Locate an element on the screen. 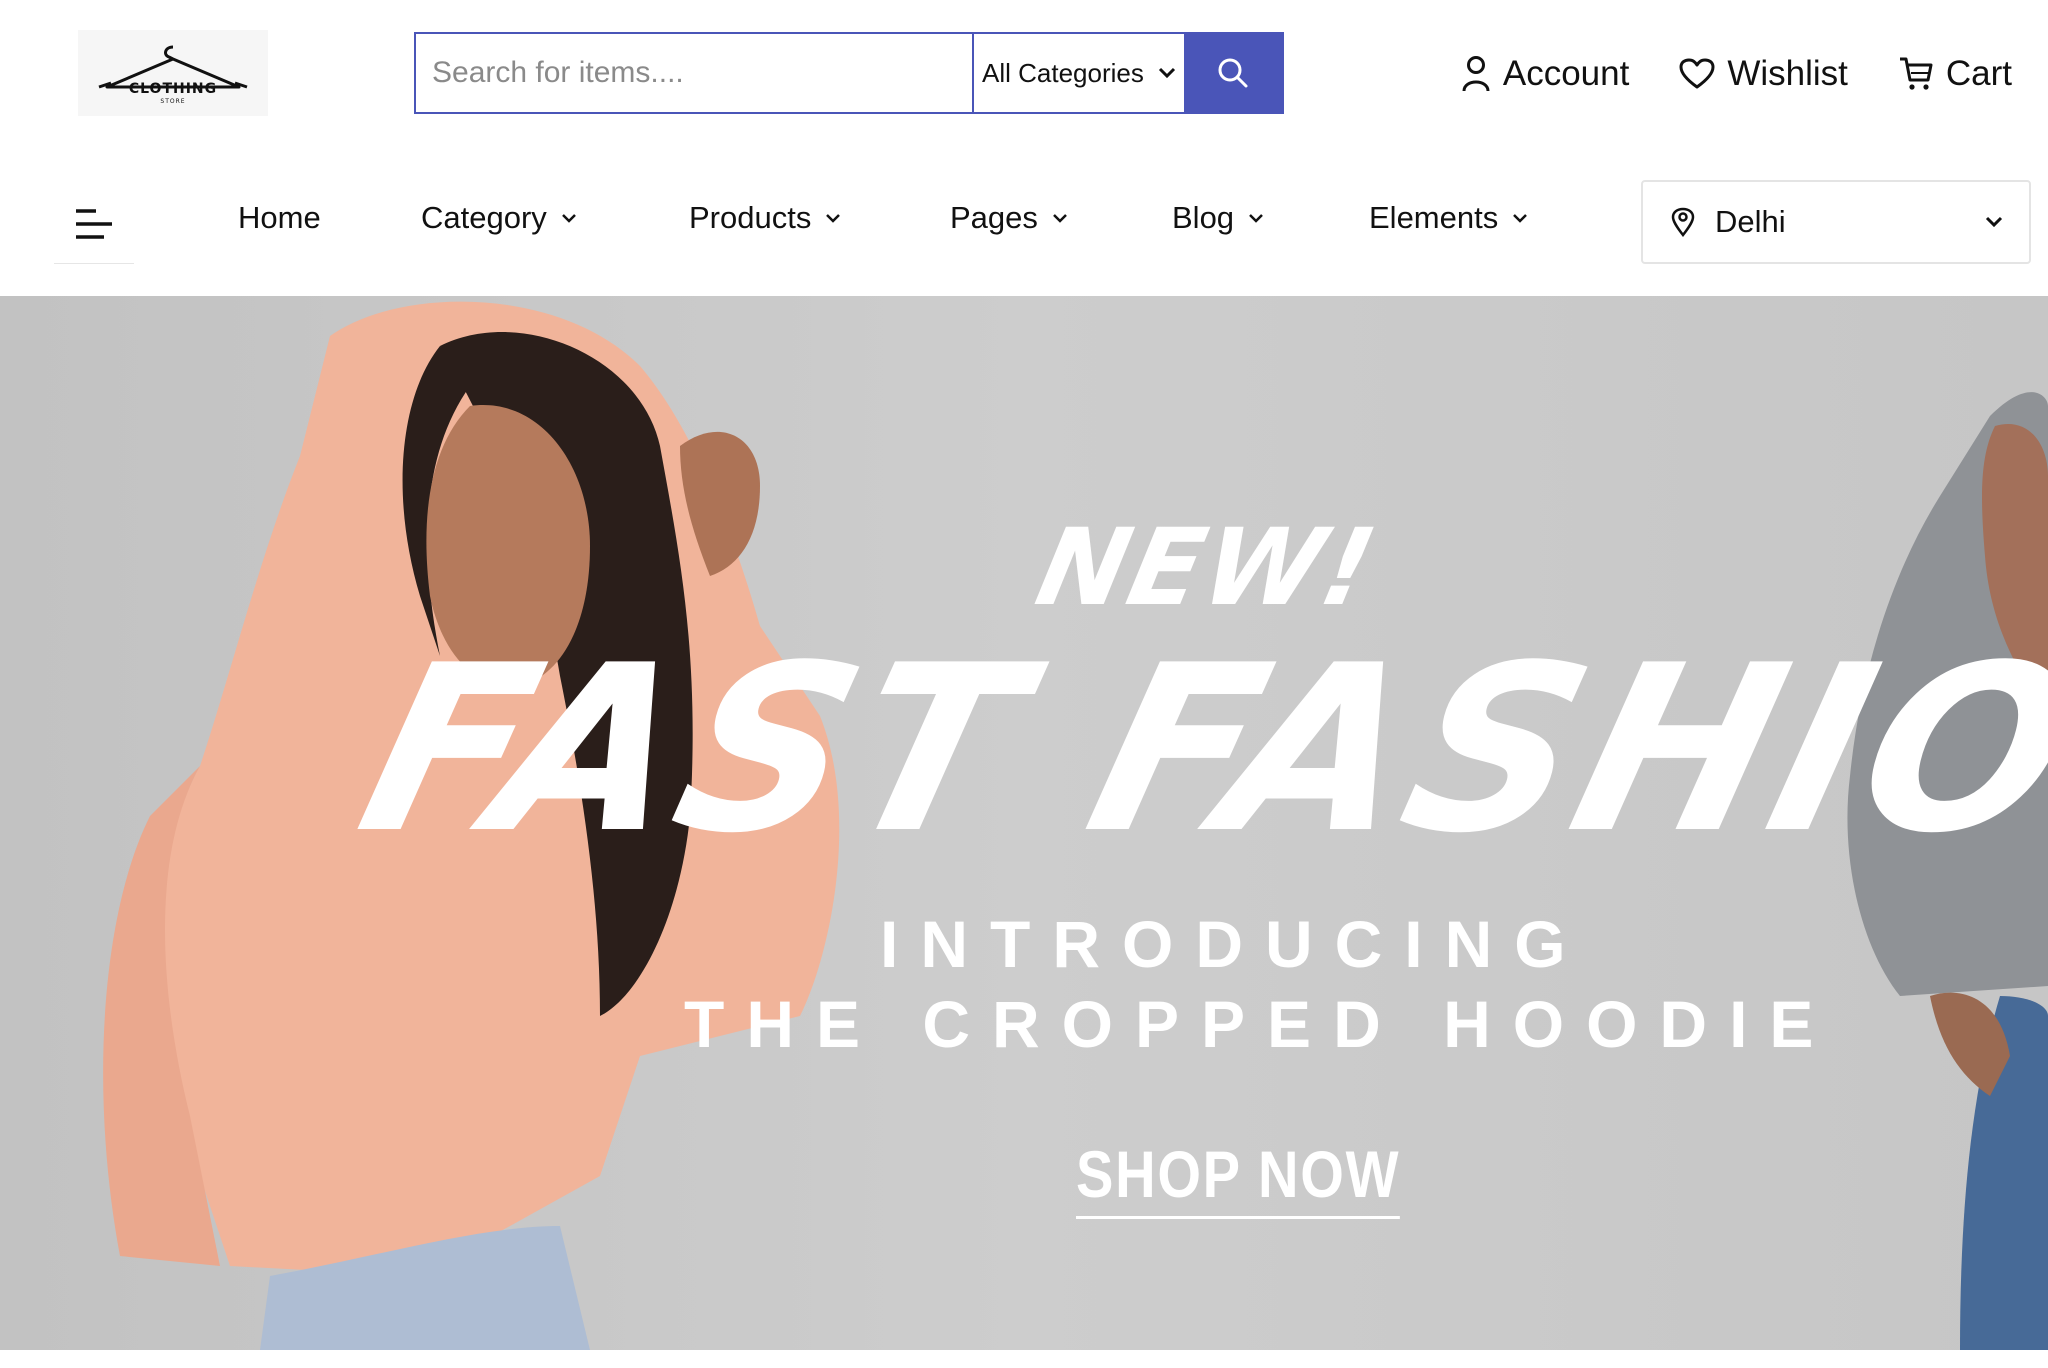  nav-item-elements: Elements is located at coordinates (1448, 218).